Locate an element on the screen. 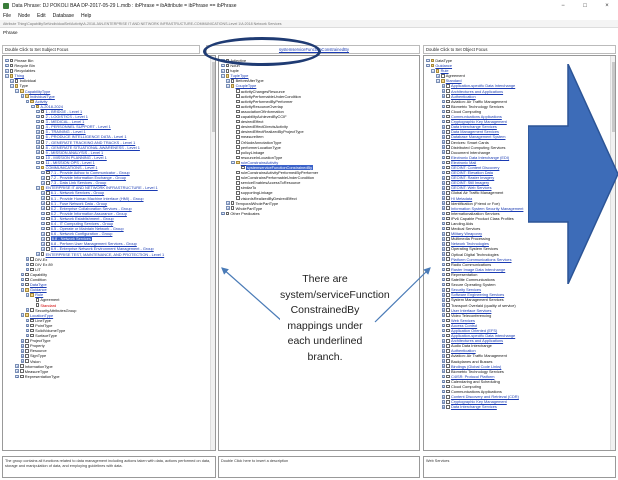  object-description: Web Services is located at coordinates (519, 467).